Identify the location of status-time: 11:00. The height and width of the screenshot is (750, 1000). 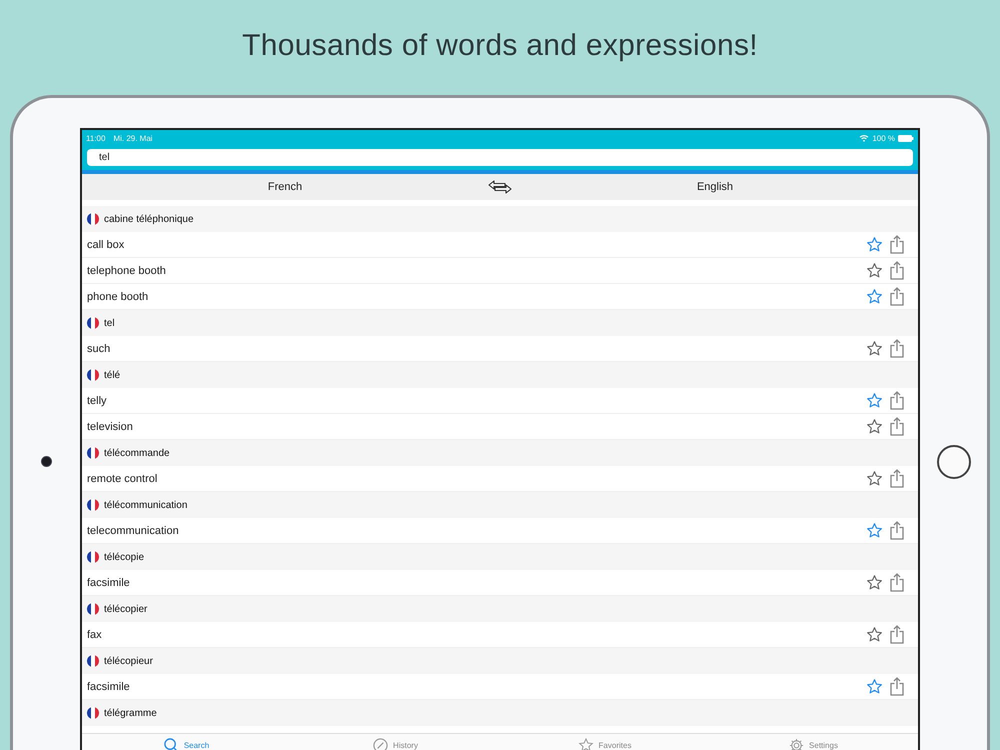
(96, 138).